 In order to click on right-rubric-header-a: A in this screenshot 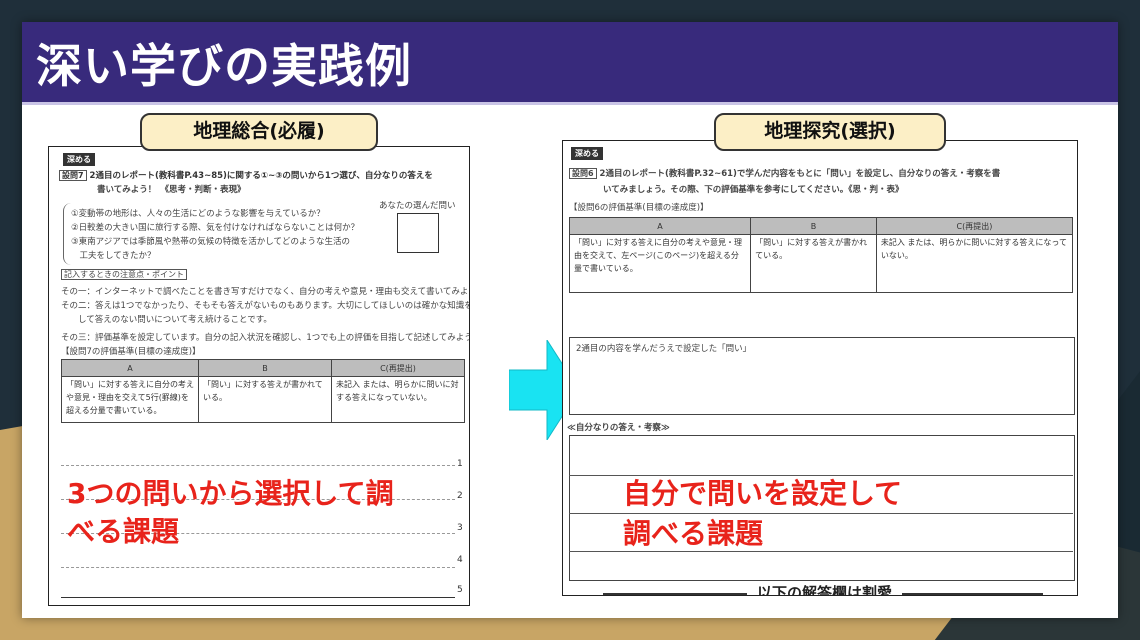, I will do `click(660, 226)`.